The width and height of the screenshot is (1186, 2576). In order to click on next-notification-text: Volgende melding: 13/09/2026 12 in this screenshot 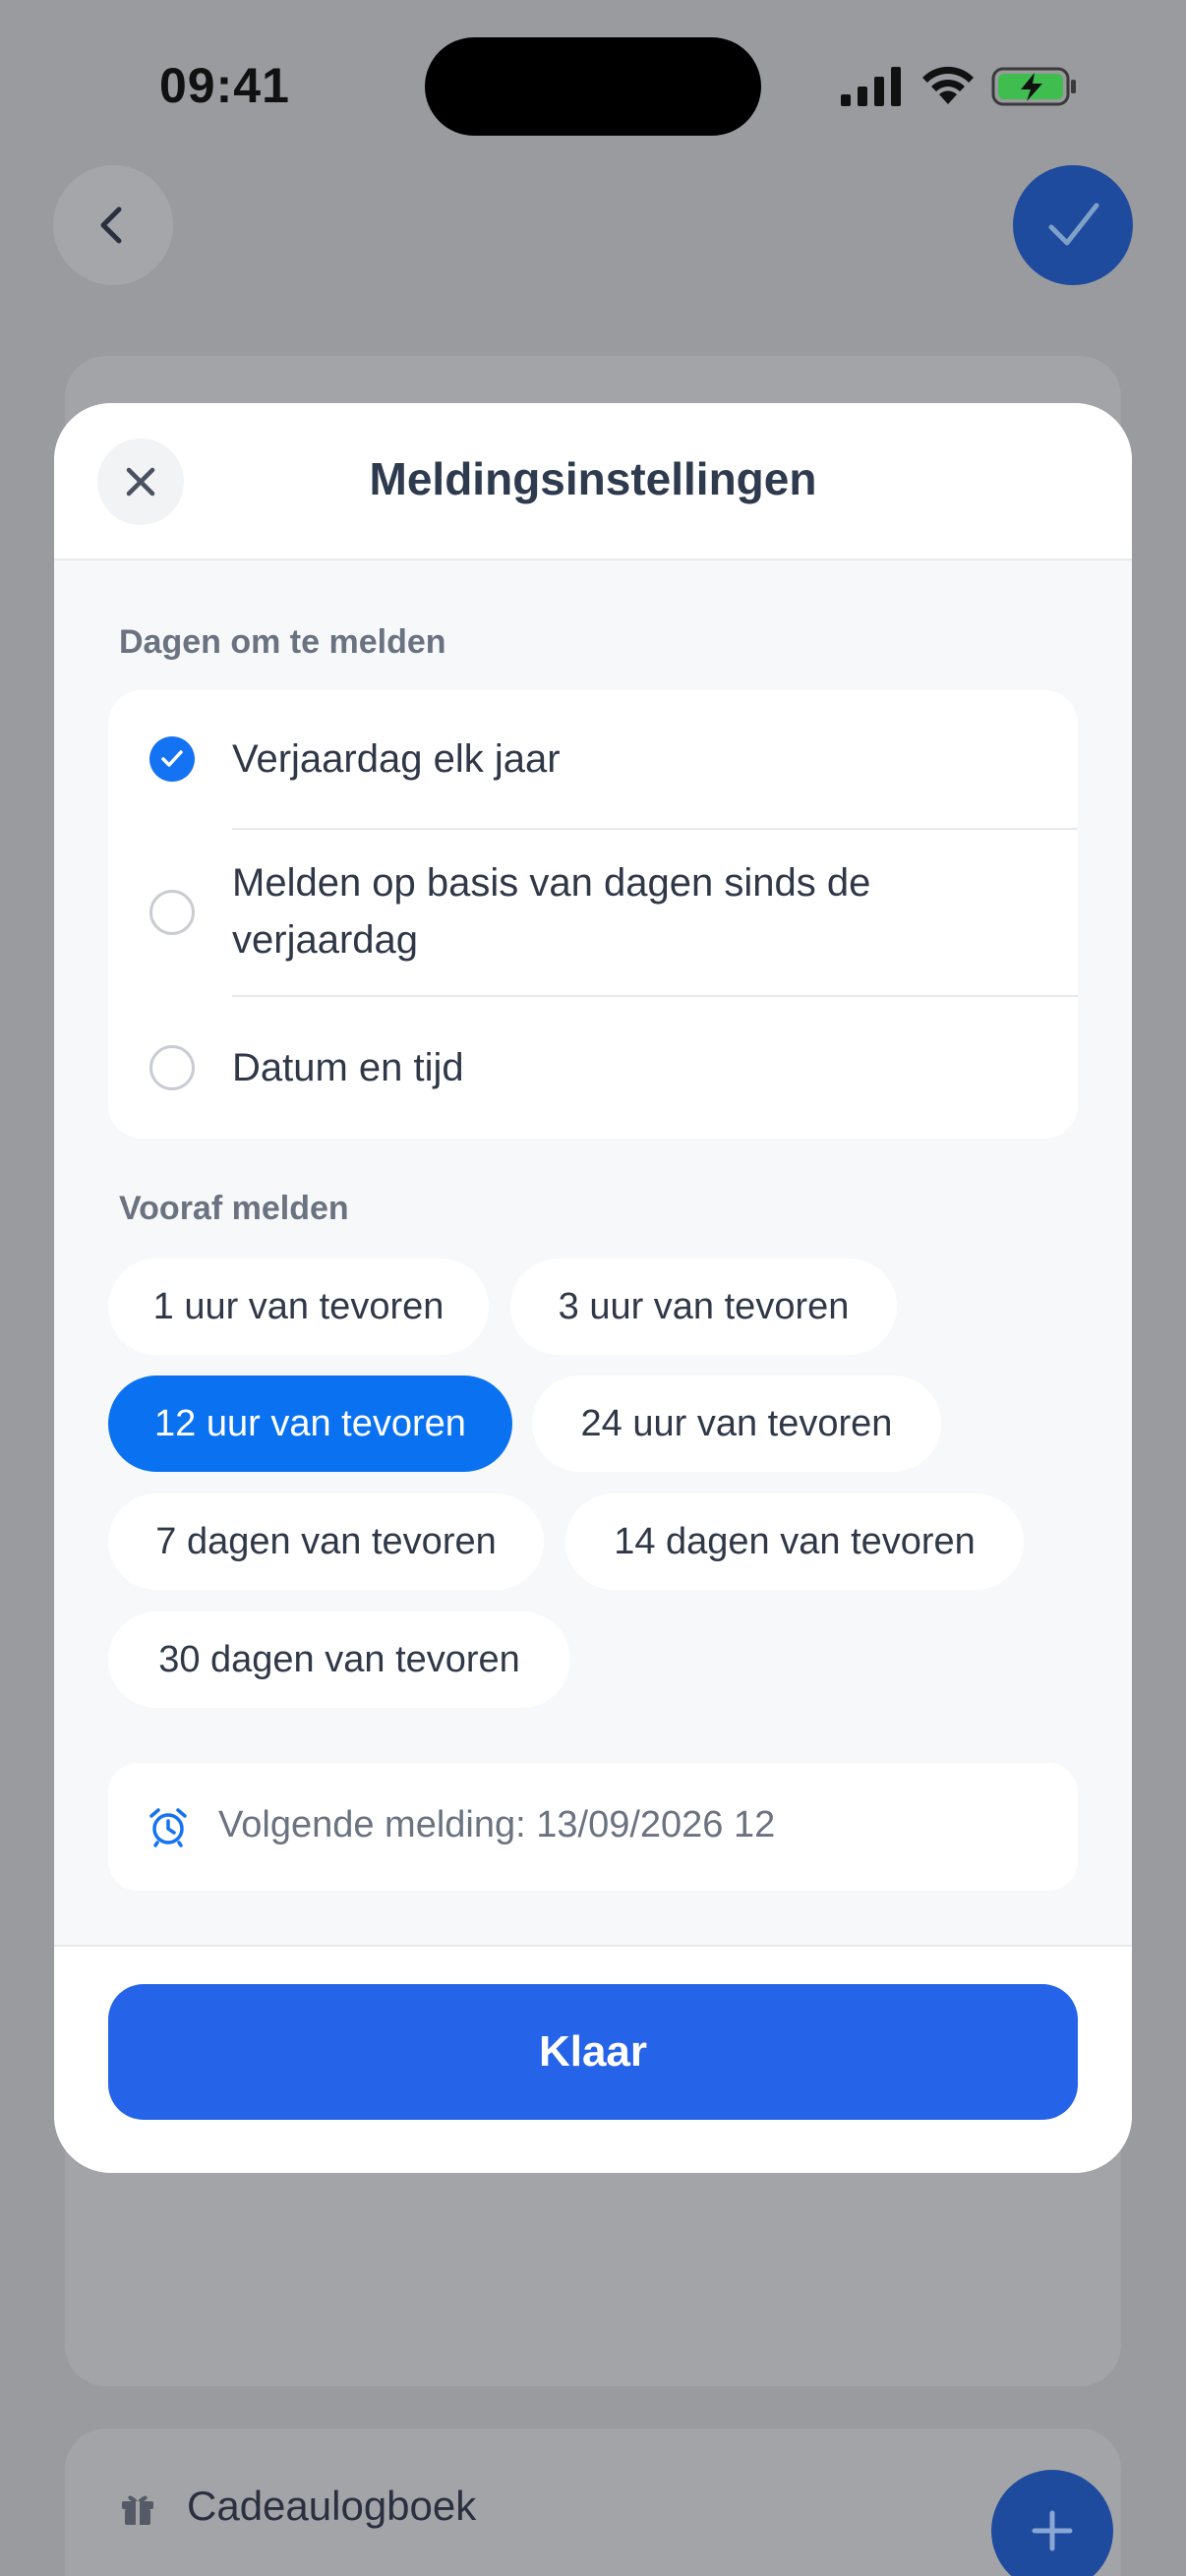, I will do `click(497, 1824)`.